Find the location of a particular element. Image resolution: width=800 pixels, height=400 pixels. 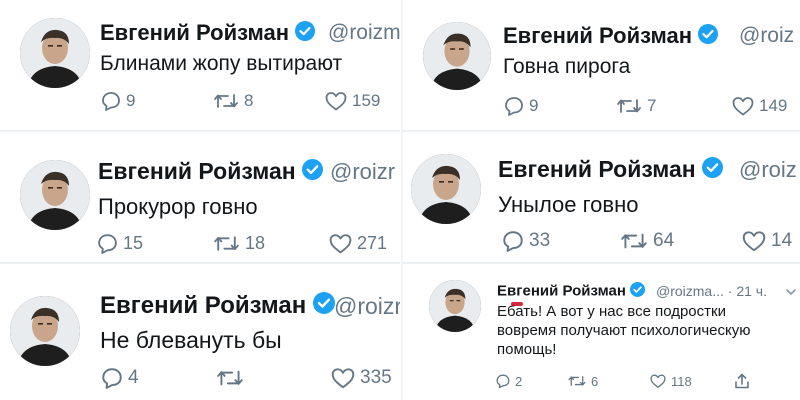

reply-button: 4 is located at coordinates (157, 378).